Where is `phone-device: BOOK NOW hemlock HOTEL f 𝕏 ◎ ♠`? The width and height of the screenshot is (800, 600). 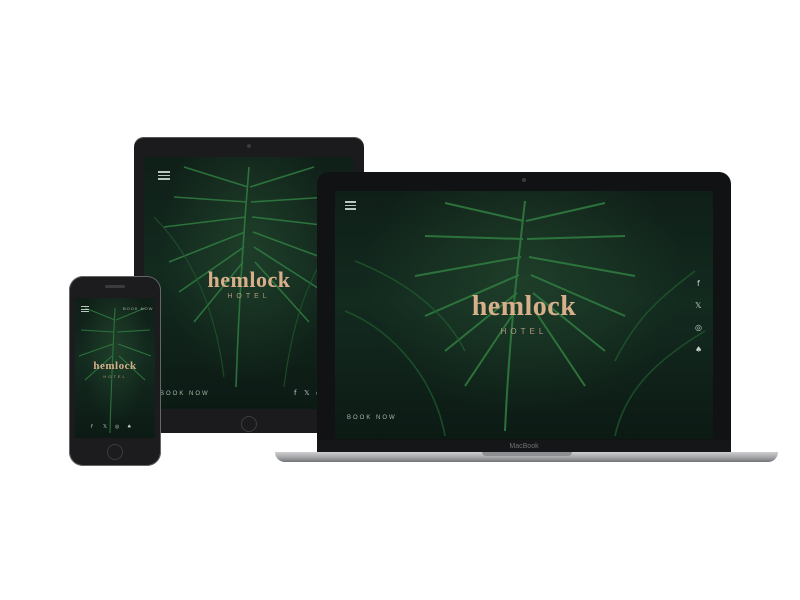 phone-device: BOOK NOW hemlock HOTEL f 𝕏 ◎ ♠ is located at coordinates (115, 371).